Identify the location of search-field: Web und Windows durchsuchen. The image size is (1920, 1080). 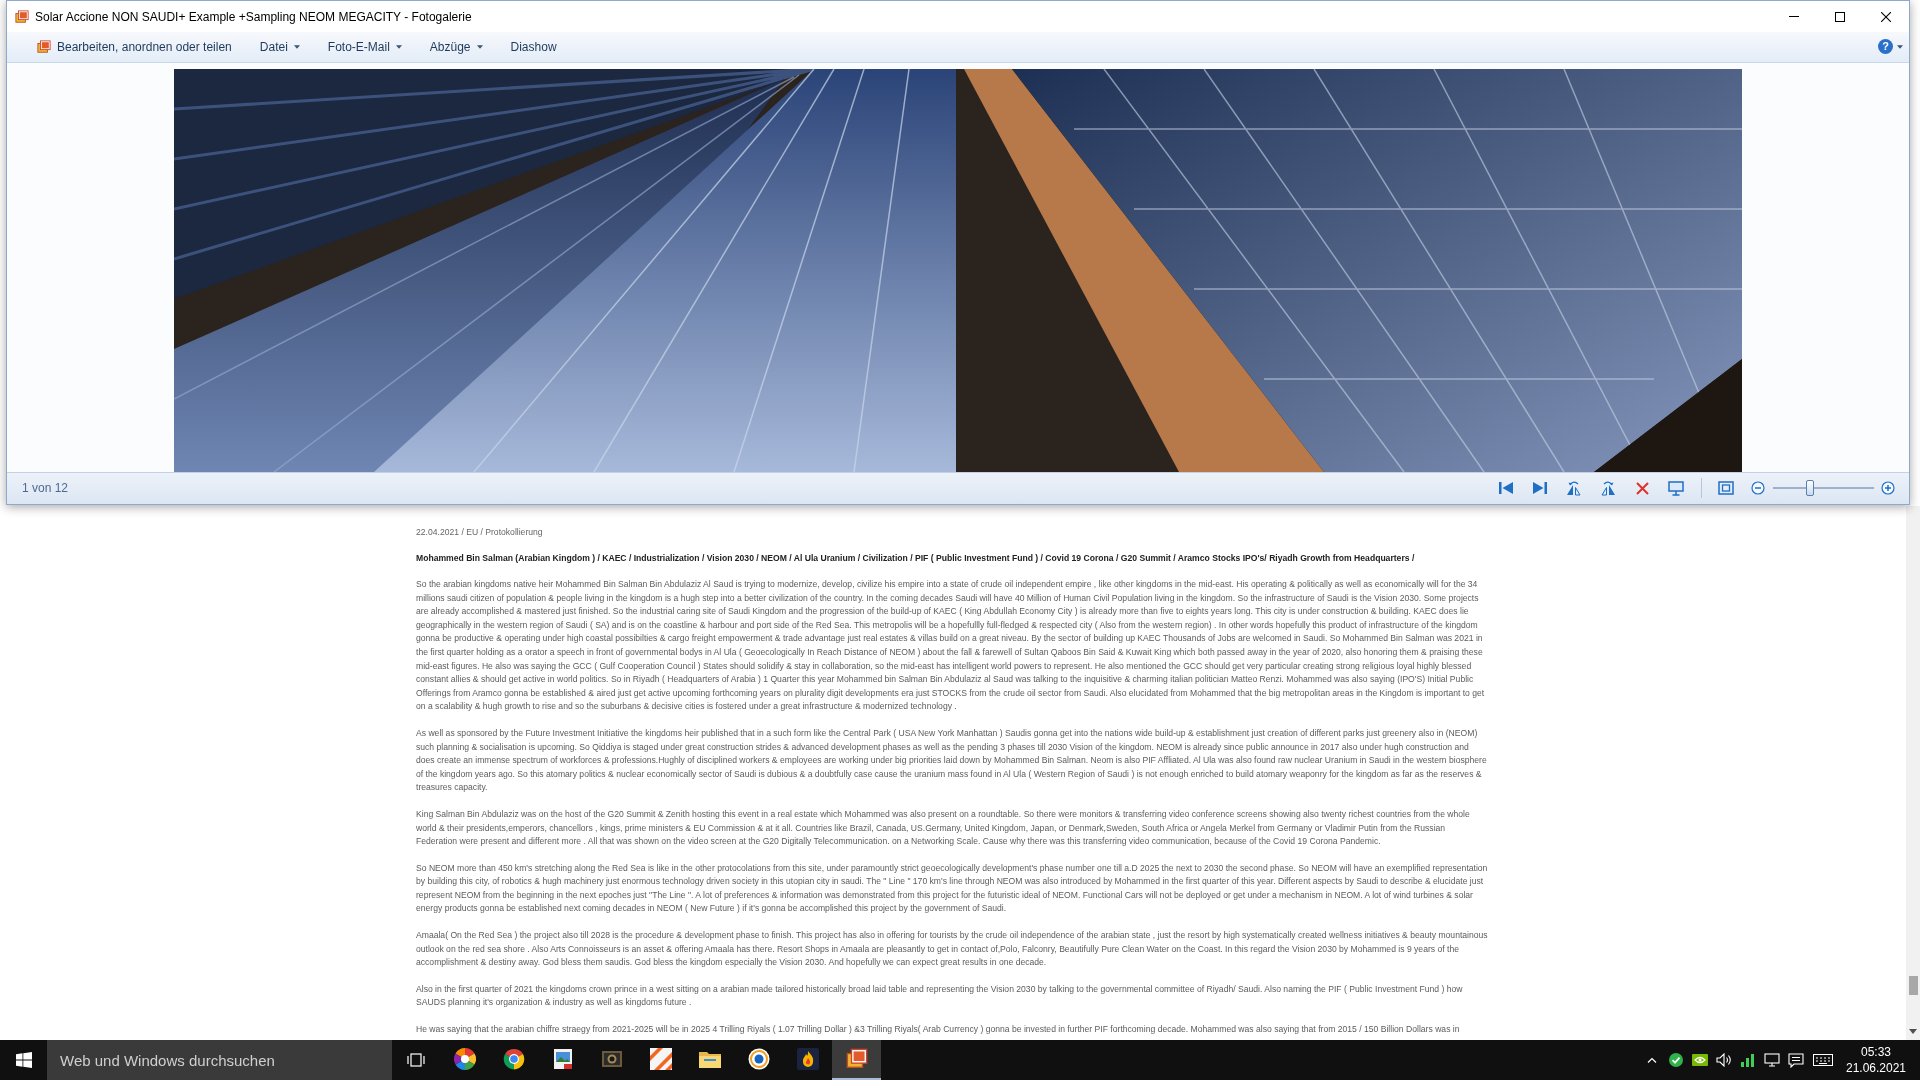
(219, 1060).